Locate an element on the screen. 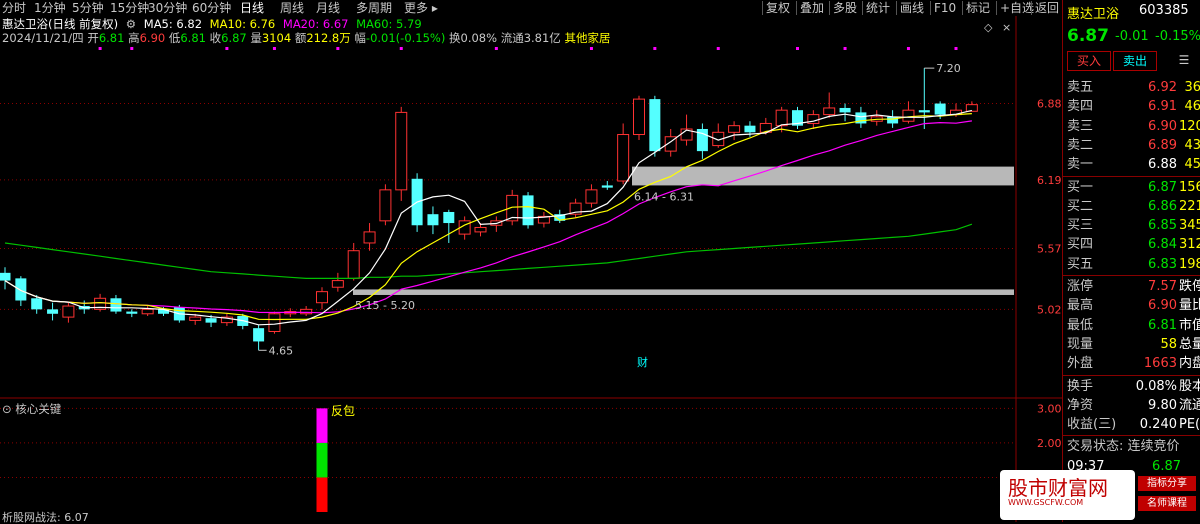 The height and width of the screenshot is (524, 1200). finance-0-value: 0.08% is located at coordinates (1156, 386).